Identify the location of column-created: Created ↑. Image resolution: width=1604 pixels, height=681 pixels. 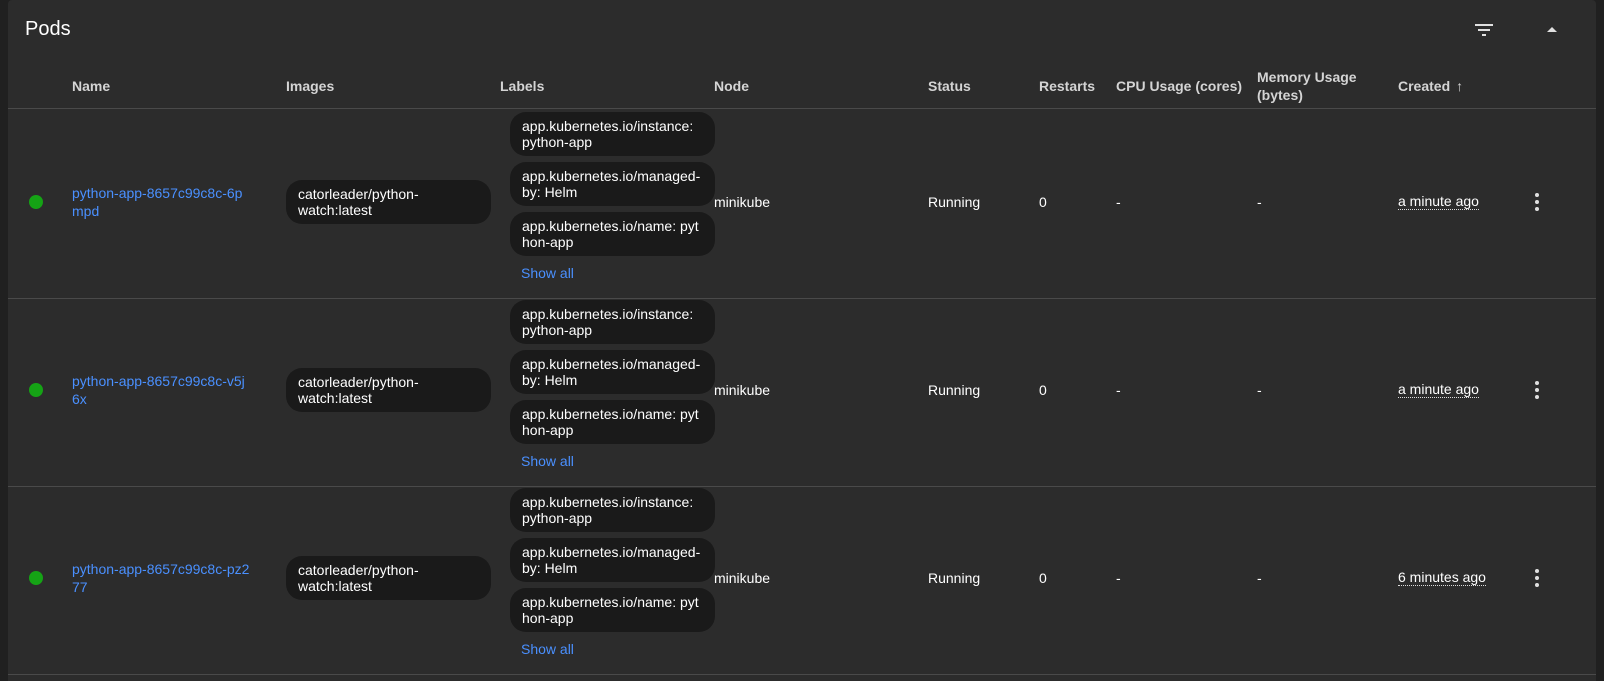
(1430, 86).